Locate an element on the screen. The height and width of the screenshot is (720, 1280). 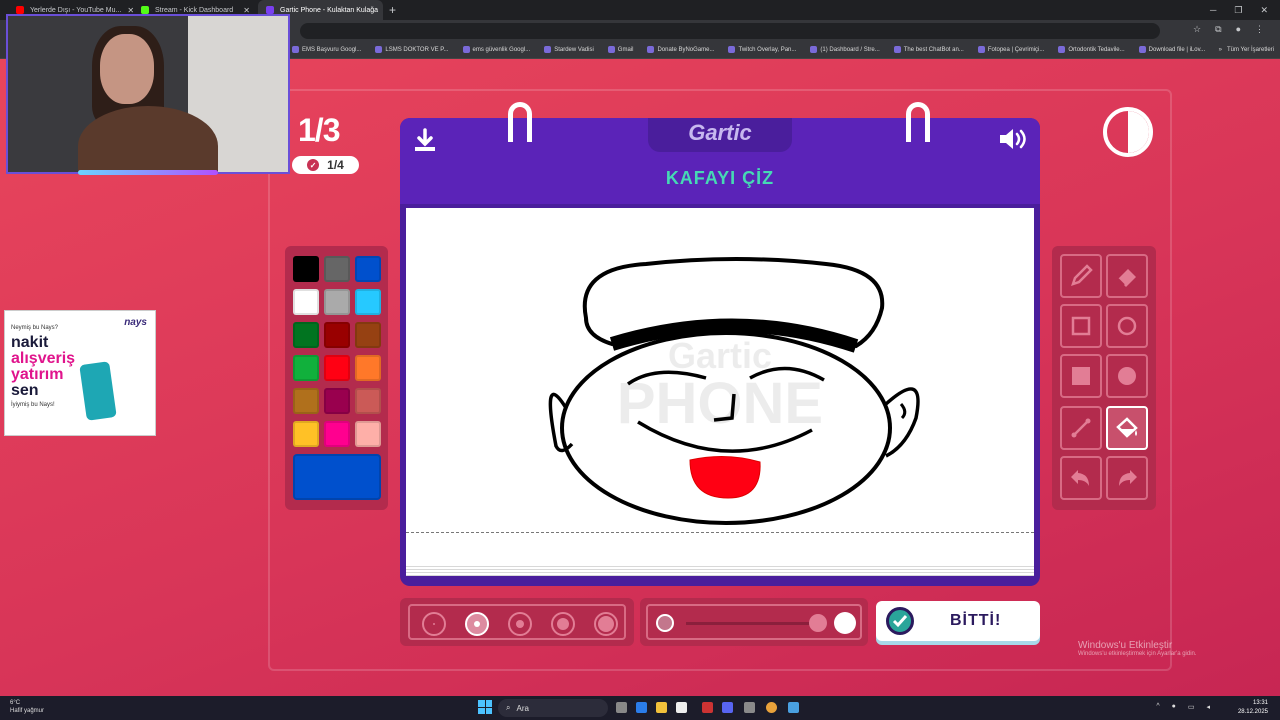
document-icon is located at coordinates (681, 707).